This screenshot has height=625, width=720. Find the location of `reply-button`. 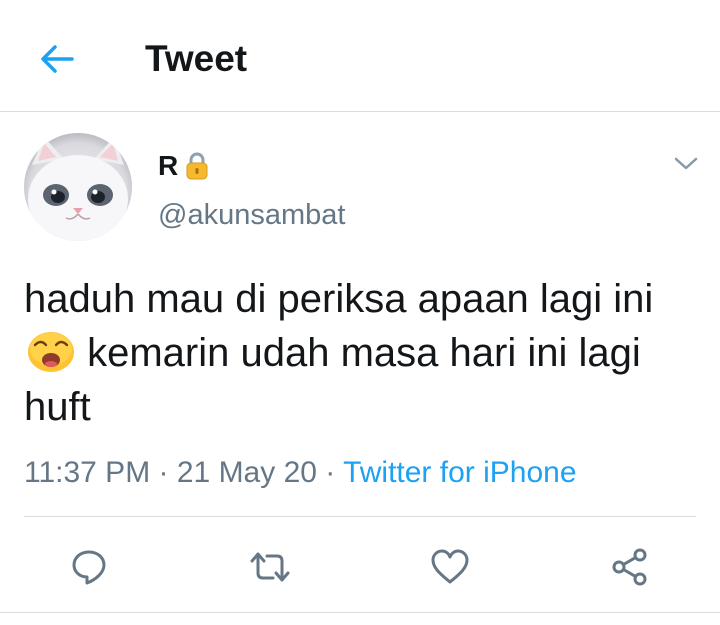

reply-button is located at coordinates (89, 567).